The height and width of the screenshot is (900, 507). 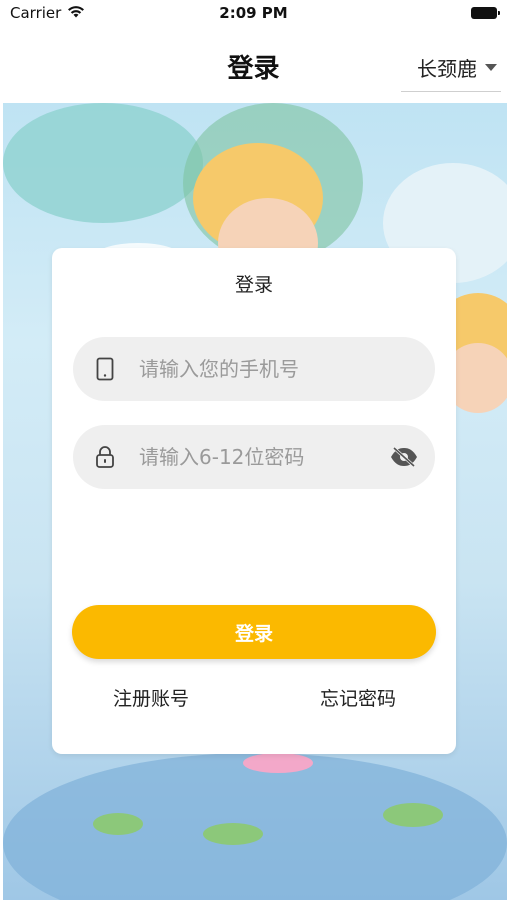 I want to click on nav-bar: 登录 长颈鹿, so click(x=253, y=66).